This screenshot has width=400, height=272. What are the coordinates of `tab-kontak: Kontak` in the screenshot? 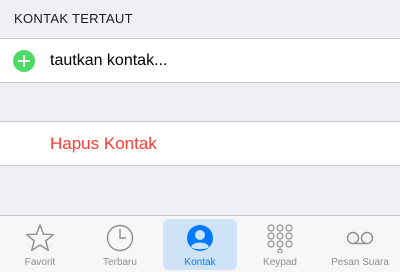 It's located at (200, 244).